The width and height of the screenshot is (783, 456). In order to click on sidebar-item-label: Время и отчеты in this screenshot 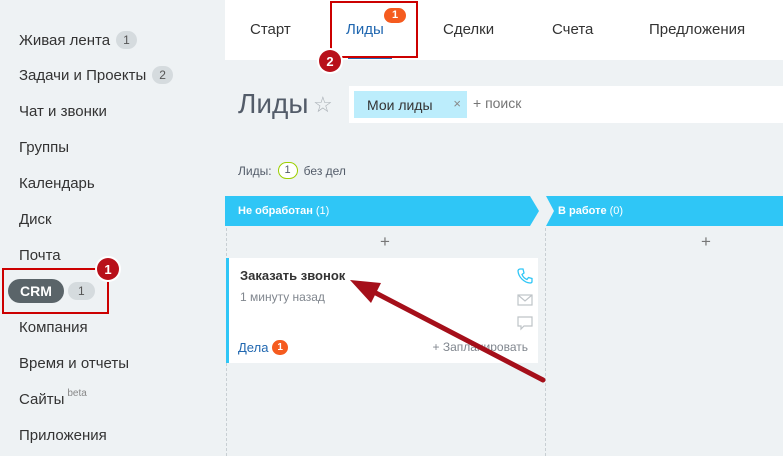, I will do `click(74, 363)`.